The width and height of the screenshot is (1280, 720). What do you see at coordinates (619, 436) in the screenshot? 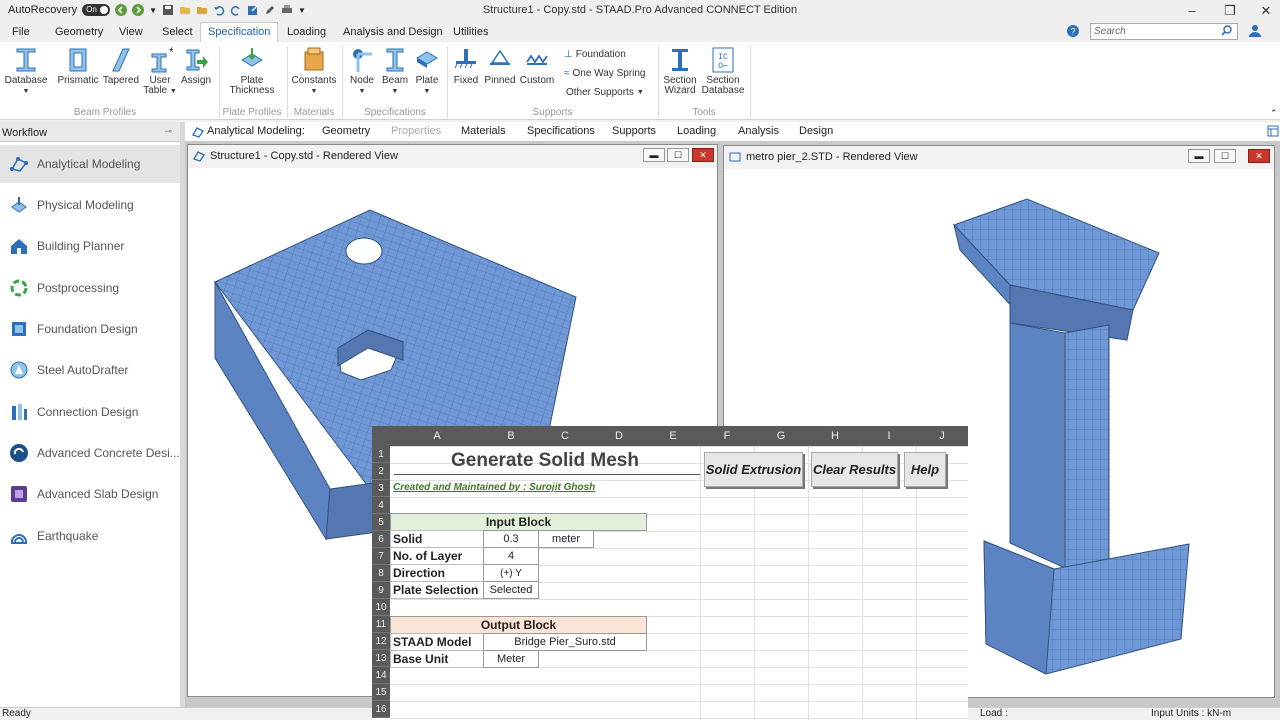
I see `column-header: D` at bounding box center [619, 436].